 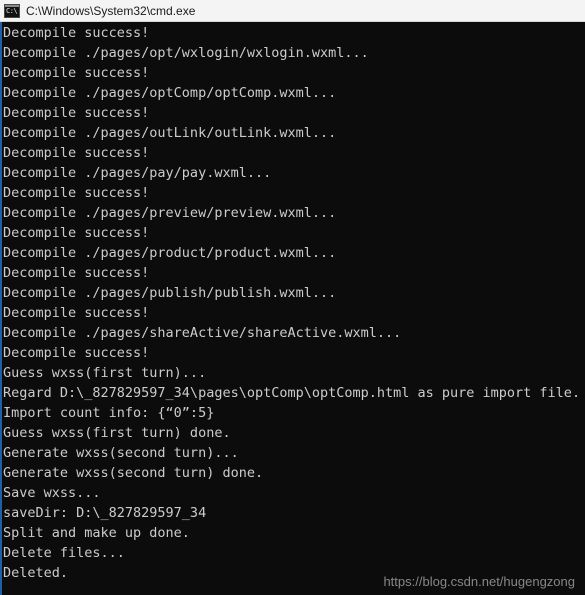 What do you see at coordinates (111, 10) in the screenshot?
I see `window-title: C:\Windows\System32\cmd.exe` at bounding box center [111, 10].